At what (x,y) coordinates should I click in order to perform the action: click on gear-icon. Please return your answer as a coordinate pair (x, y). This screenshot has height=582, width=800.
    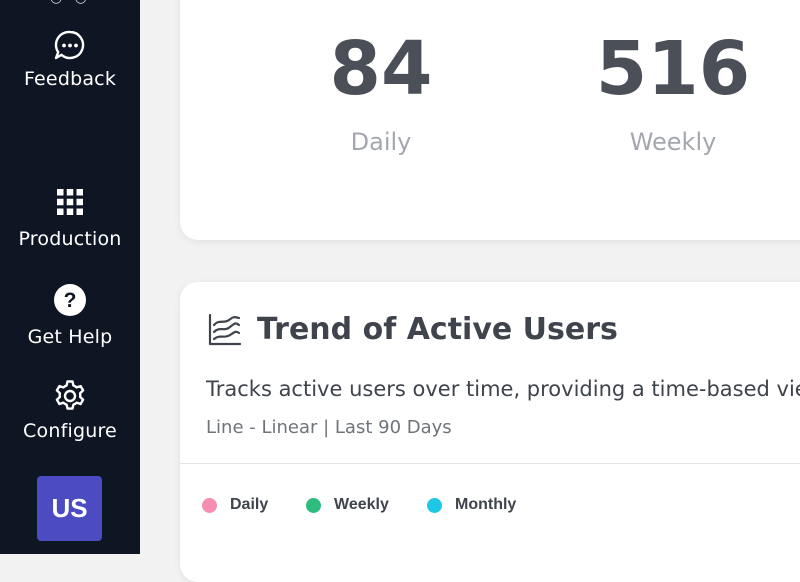
    Looking at the image, I should click on (70, 395).